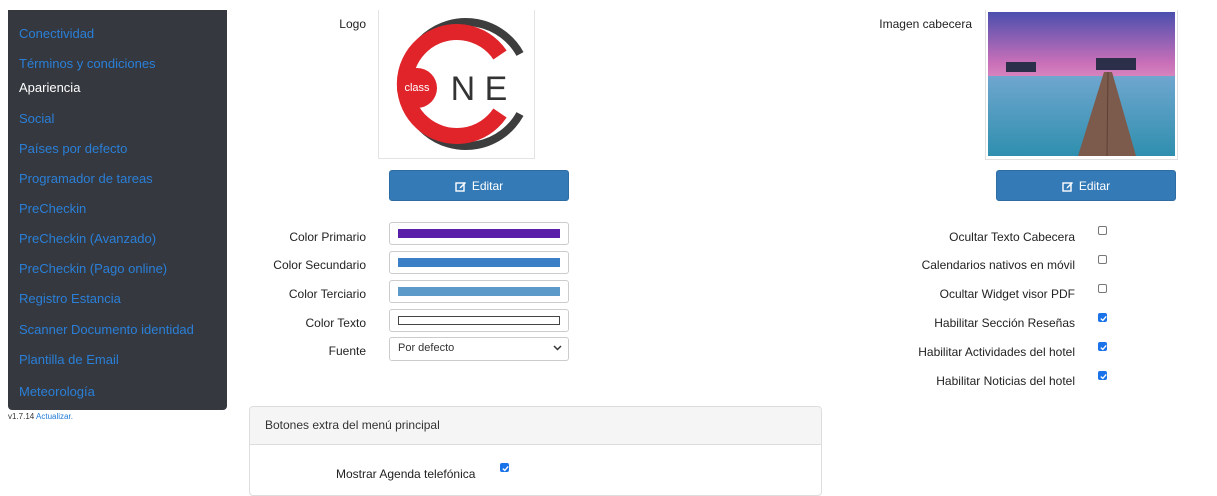 The width and height of the screenshot is (1217, 496). I want to click on sidebar-item-terminos: Términos y condiciones, so click(87, 64).